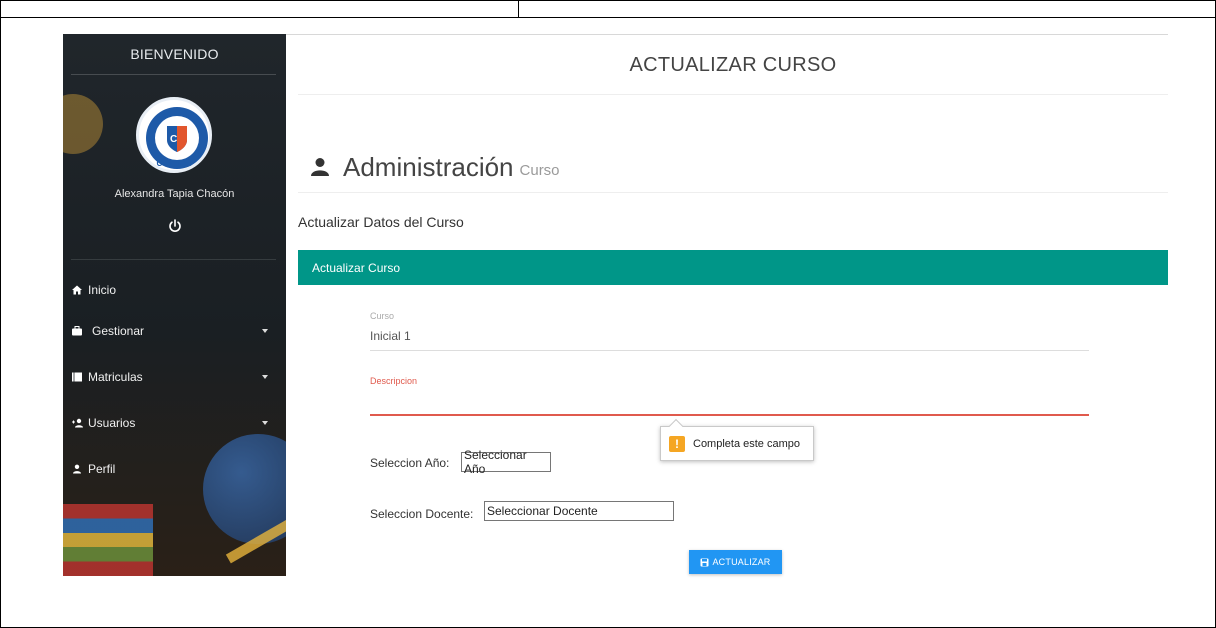  I want to click on frame-top-row, so click(608, 9).